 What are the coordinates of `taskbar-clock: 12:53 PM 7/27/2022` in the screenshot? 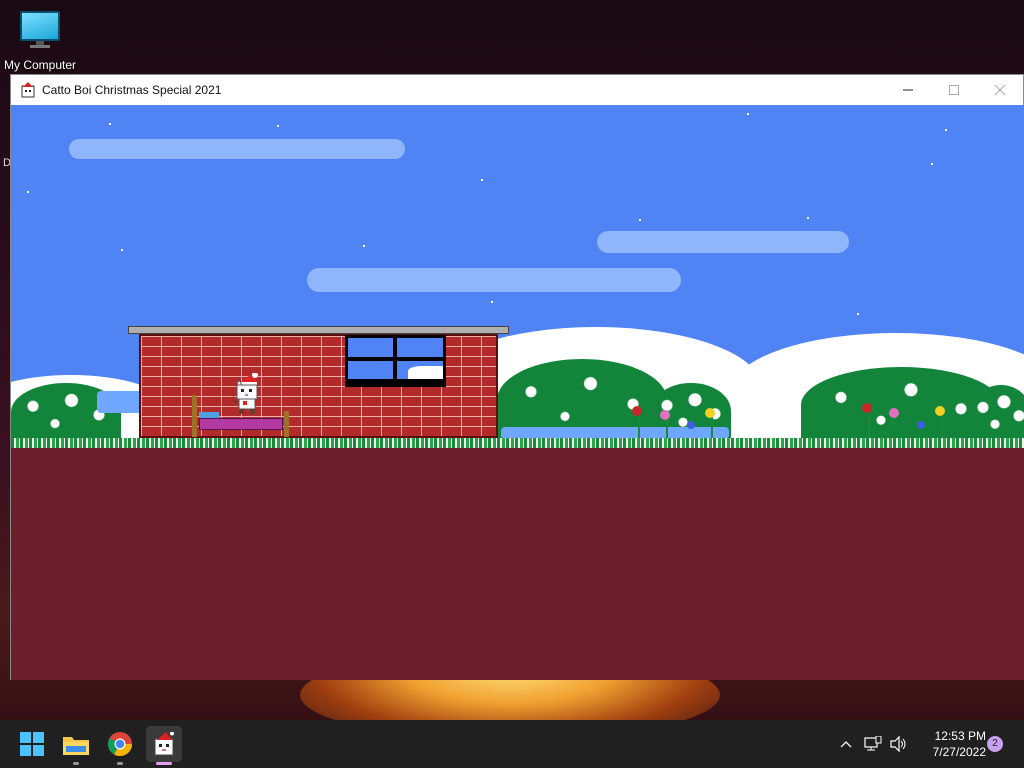 It's located at (950, 744).